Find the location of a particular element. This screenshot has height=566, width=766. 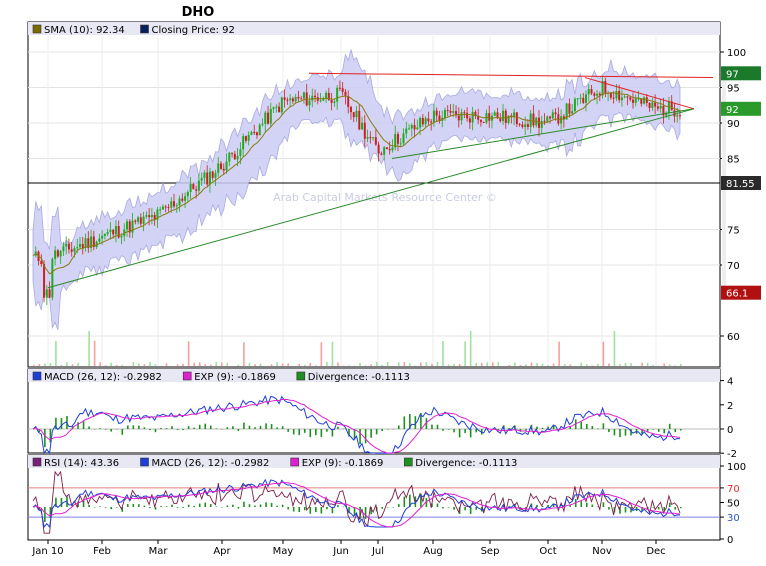

rsi-axis: 1007050300 is located at coordinates (733, 504).